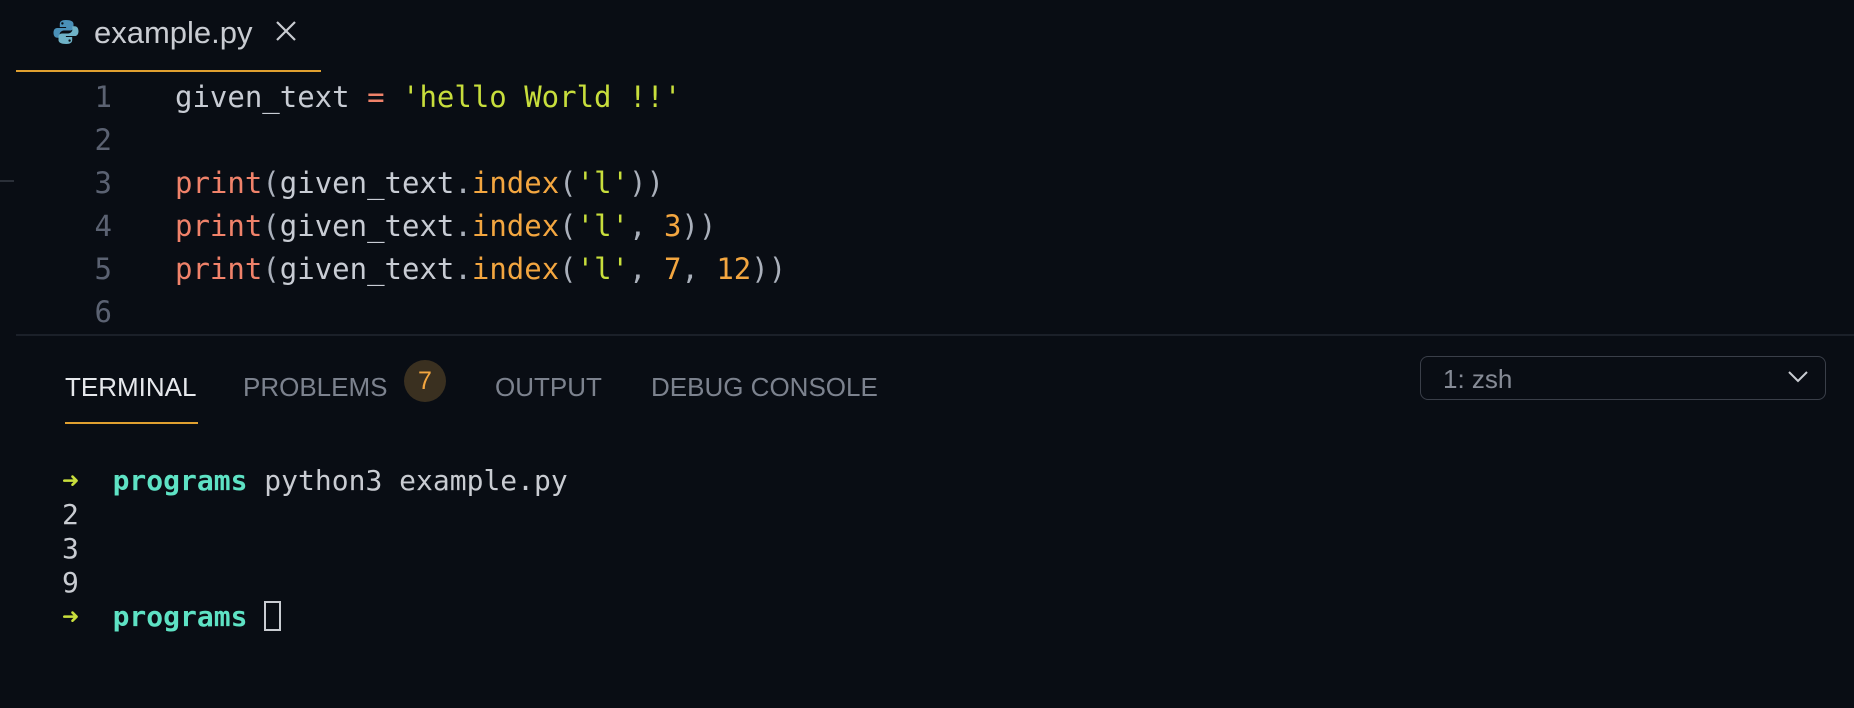 The image size is (1854, 708). What do you see at coordinates (927, 97) in the screenshot?
I see `code-line: 1 given_text = 'hello World !!'` at bounding box center [927, 97].